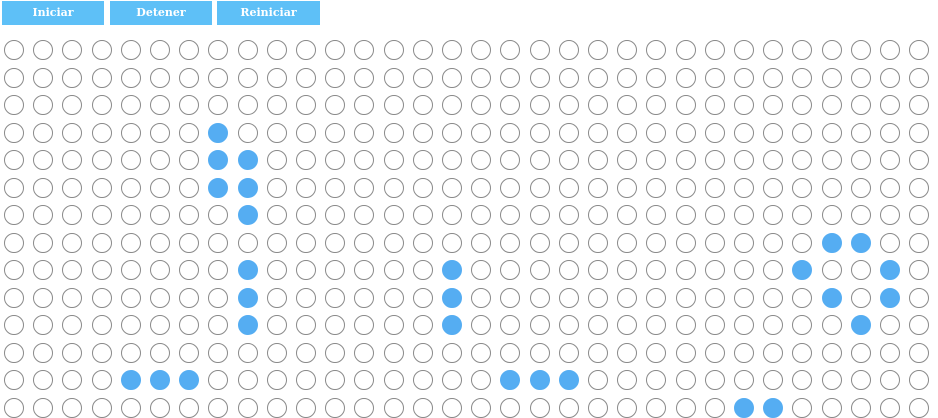  I want to click on stop-button: Detener, so click(161, 13).